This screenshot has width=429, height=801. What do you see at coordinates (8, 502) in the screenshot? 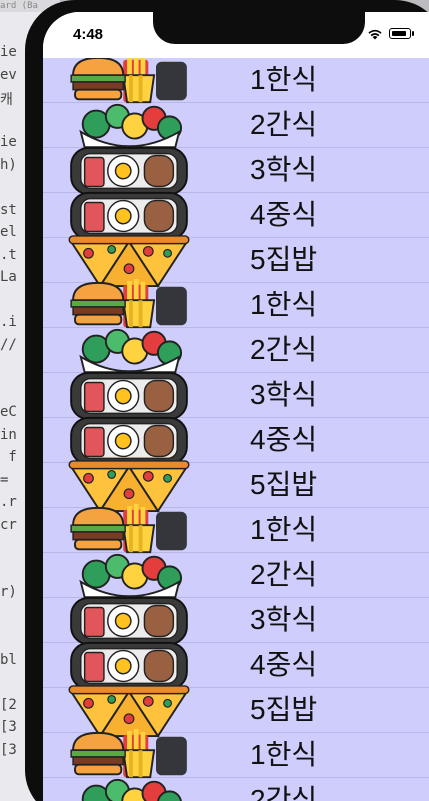
I see `code-line: .r` at bounding box center [8, 502].